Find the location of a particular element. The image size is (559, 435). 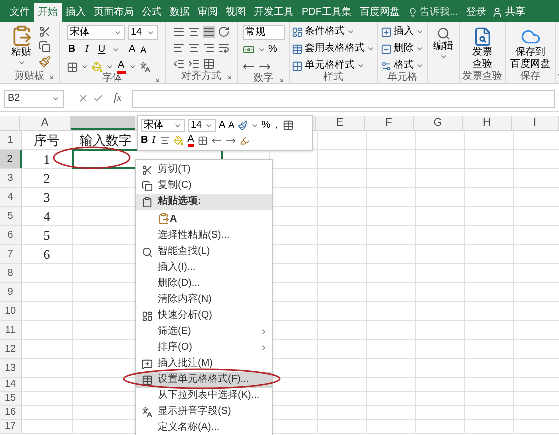

enter-icon is located at coordinates (98, 98).